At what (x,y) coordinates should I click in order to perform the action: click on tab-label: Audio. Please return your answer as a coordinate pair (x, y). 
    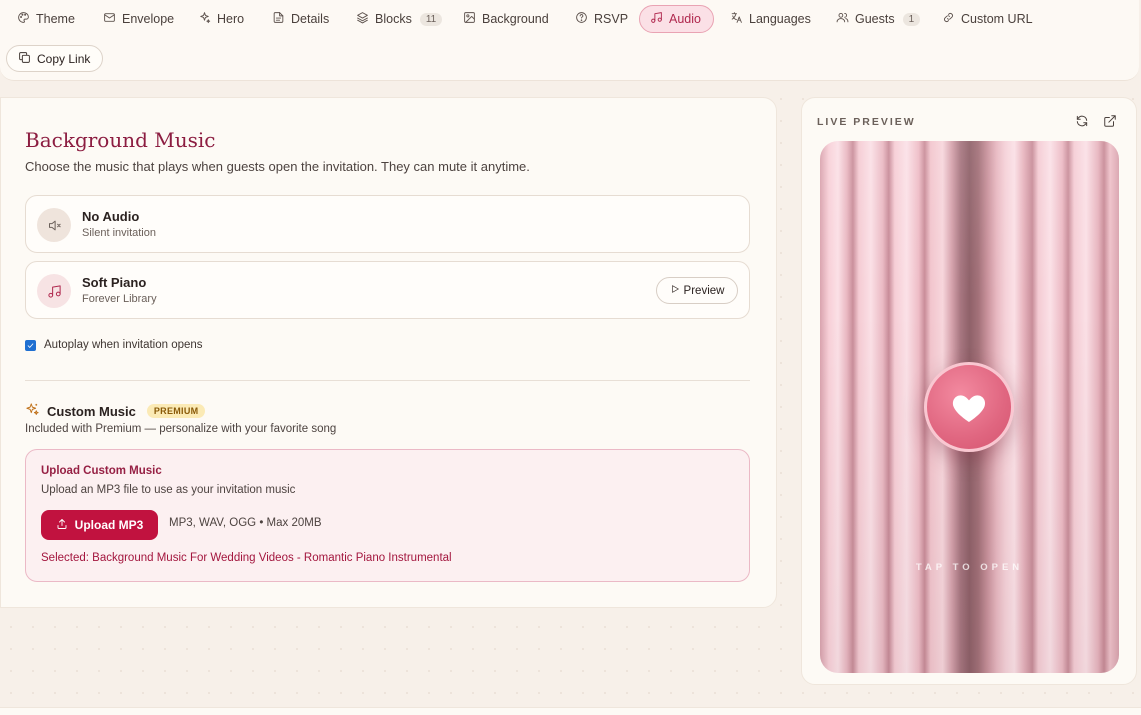
    Looking at the image, I should click on (685, 19).